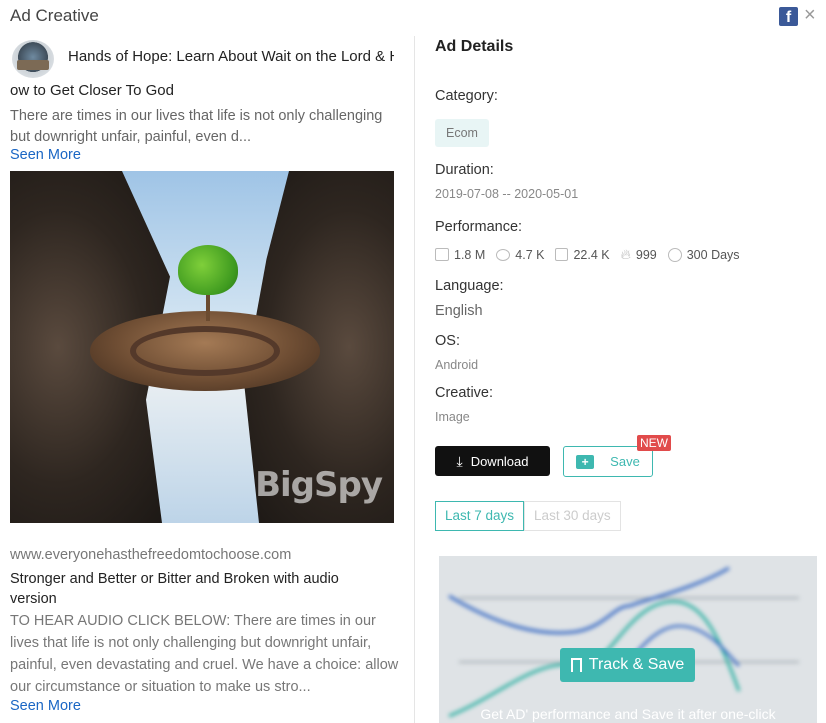 The image size is (826, 723). What do you see at coordinates (589, 600) in the screenshot?
I see `series-line-blue` at bounding box center [589, 600].